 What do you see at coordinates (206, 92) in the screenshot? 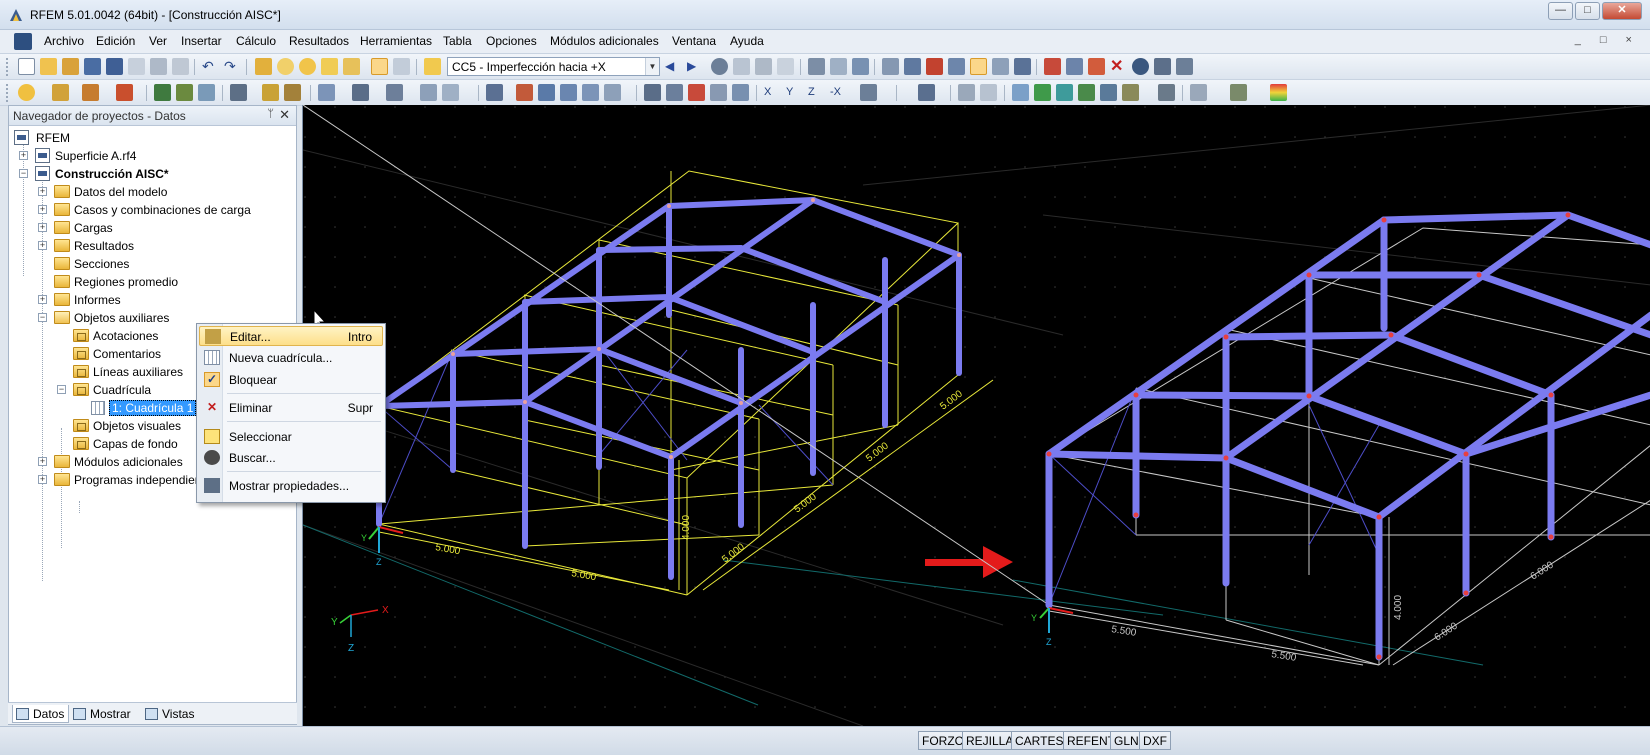
I see `solid-icon` at bounding box center [206, 92].